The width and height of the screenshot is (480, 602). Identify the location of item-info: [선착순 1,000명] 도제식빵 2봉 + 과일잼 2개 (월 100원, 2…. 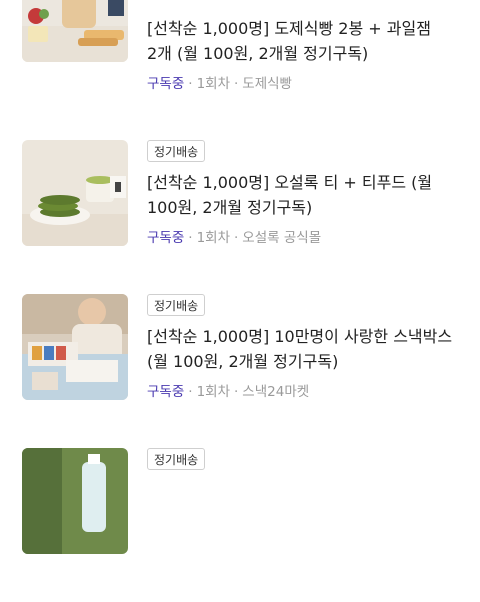
(303, 55).